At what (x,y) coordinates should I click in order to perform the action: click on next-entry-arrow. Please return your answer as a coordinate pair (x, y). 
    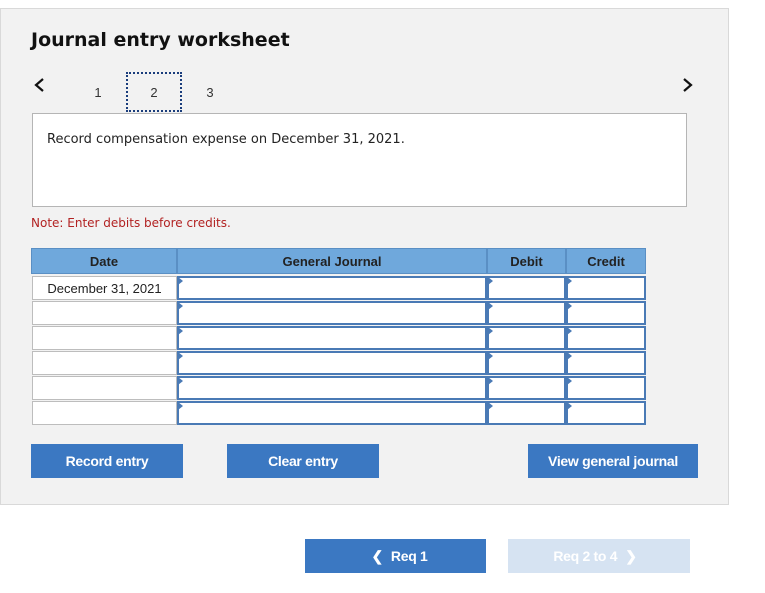
    Looking at the image, I should click on (687, 85).